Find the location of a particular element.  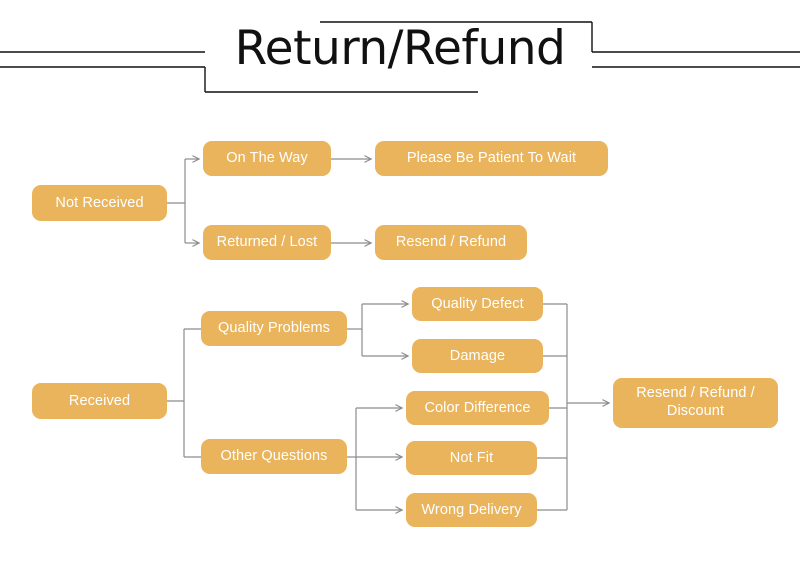

node-received: Received is located at coordinates (99, 401).